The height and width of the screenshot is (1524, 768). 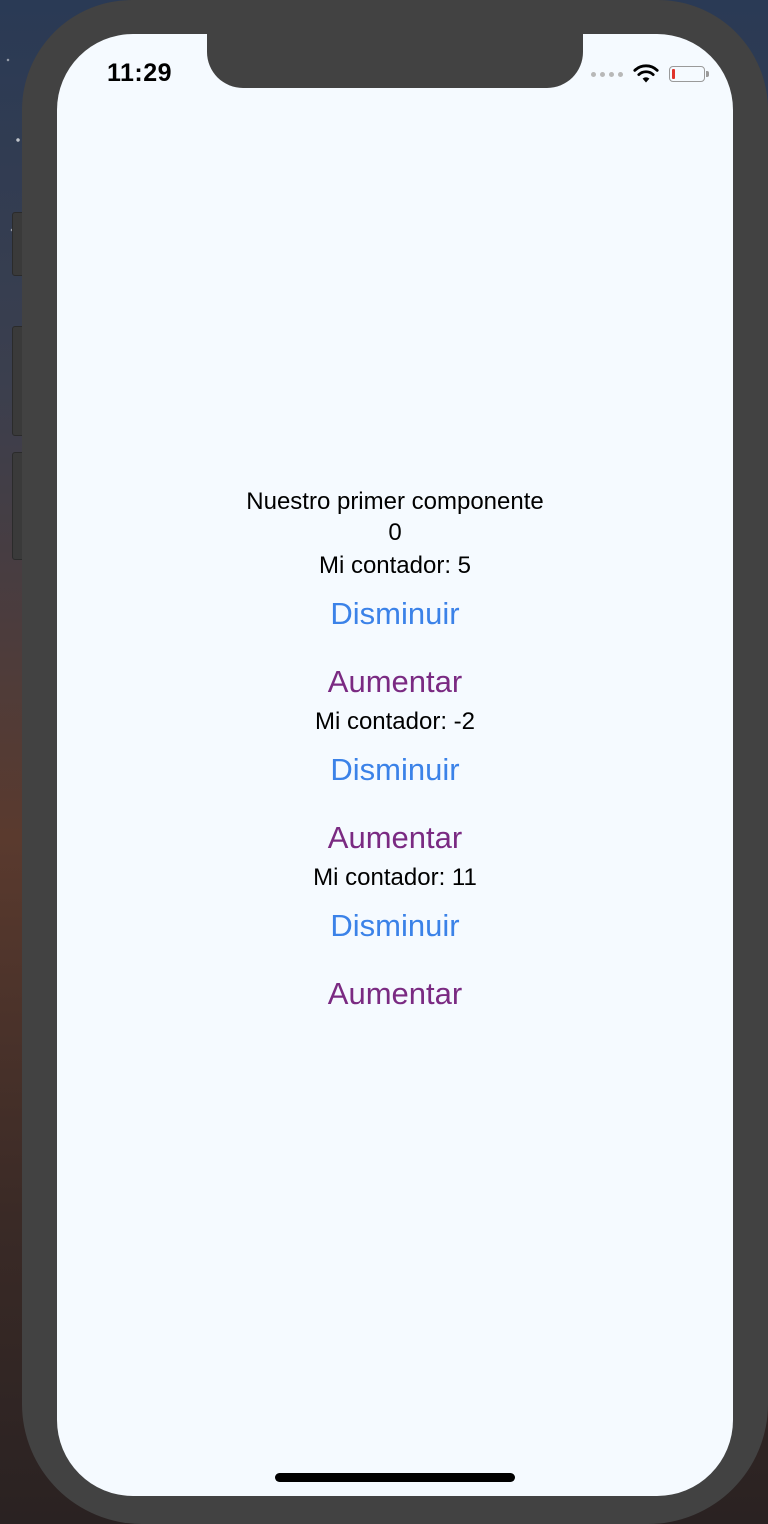 What do you see at coordinates (673, 74) in the screenshot?
I see `battery-fill` at bounding box center [673, 74].